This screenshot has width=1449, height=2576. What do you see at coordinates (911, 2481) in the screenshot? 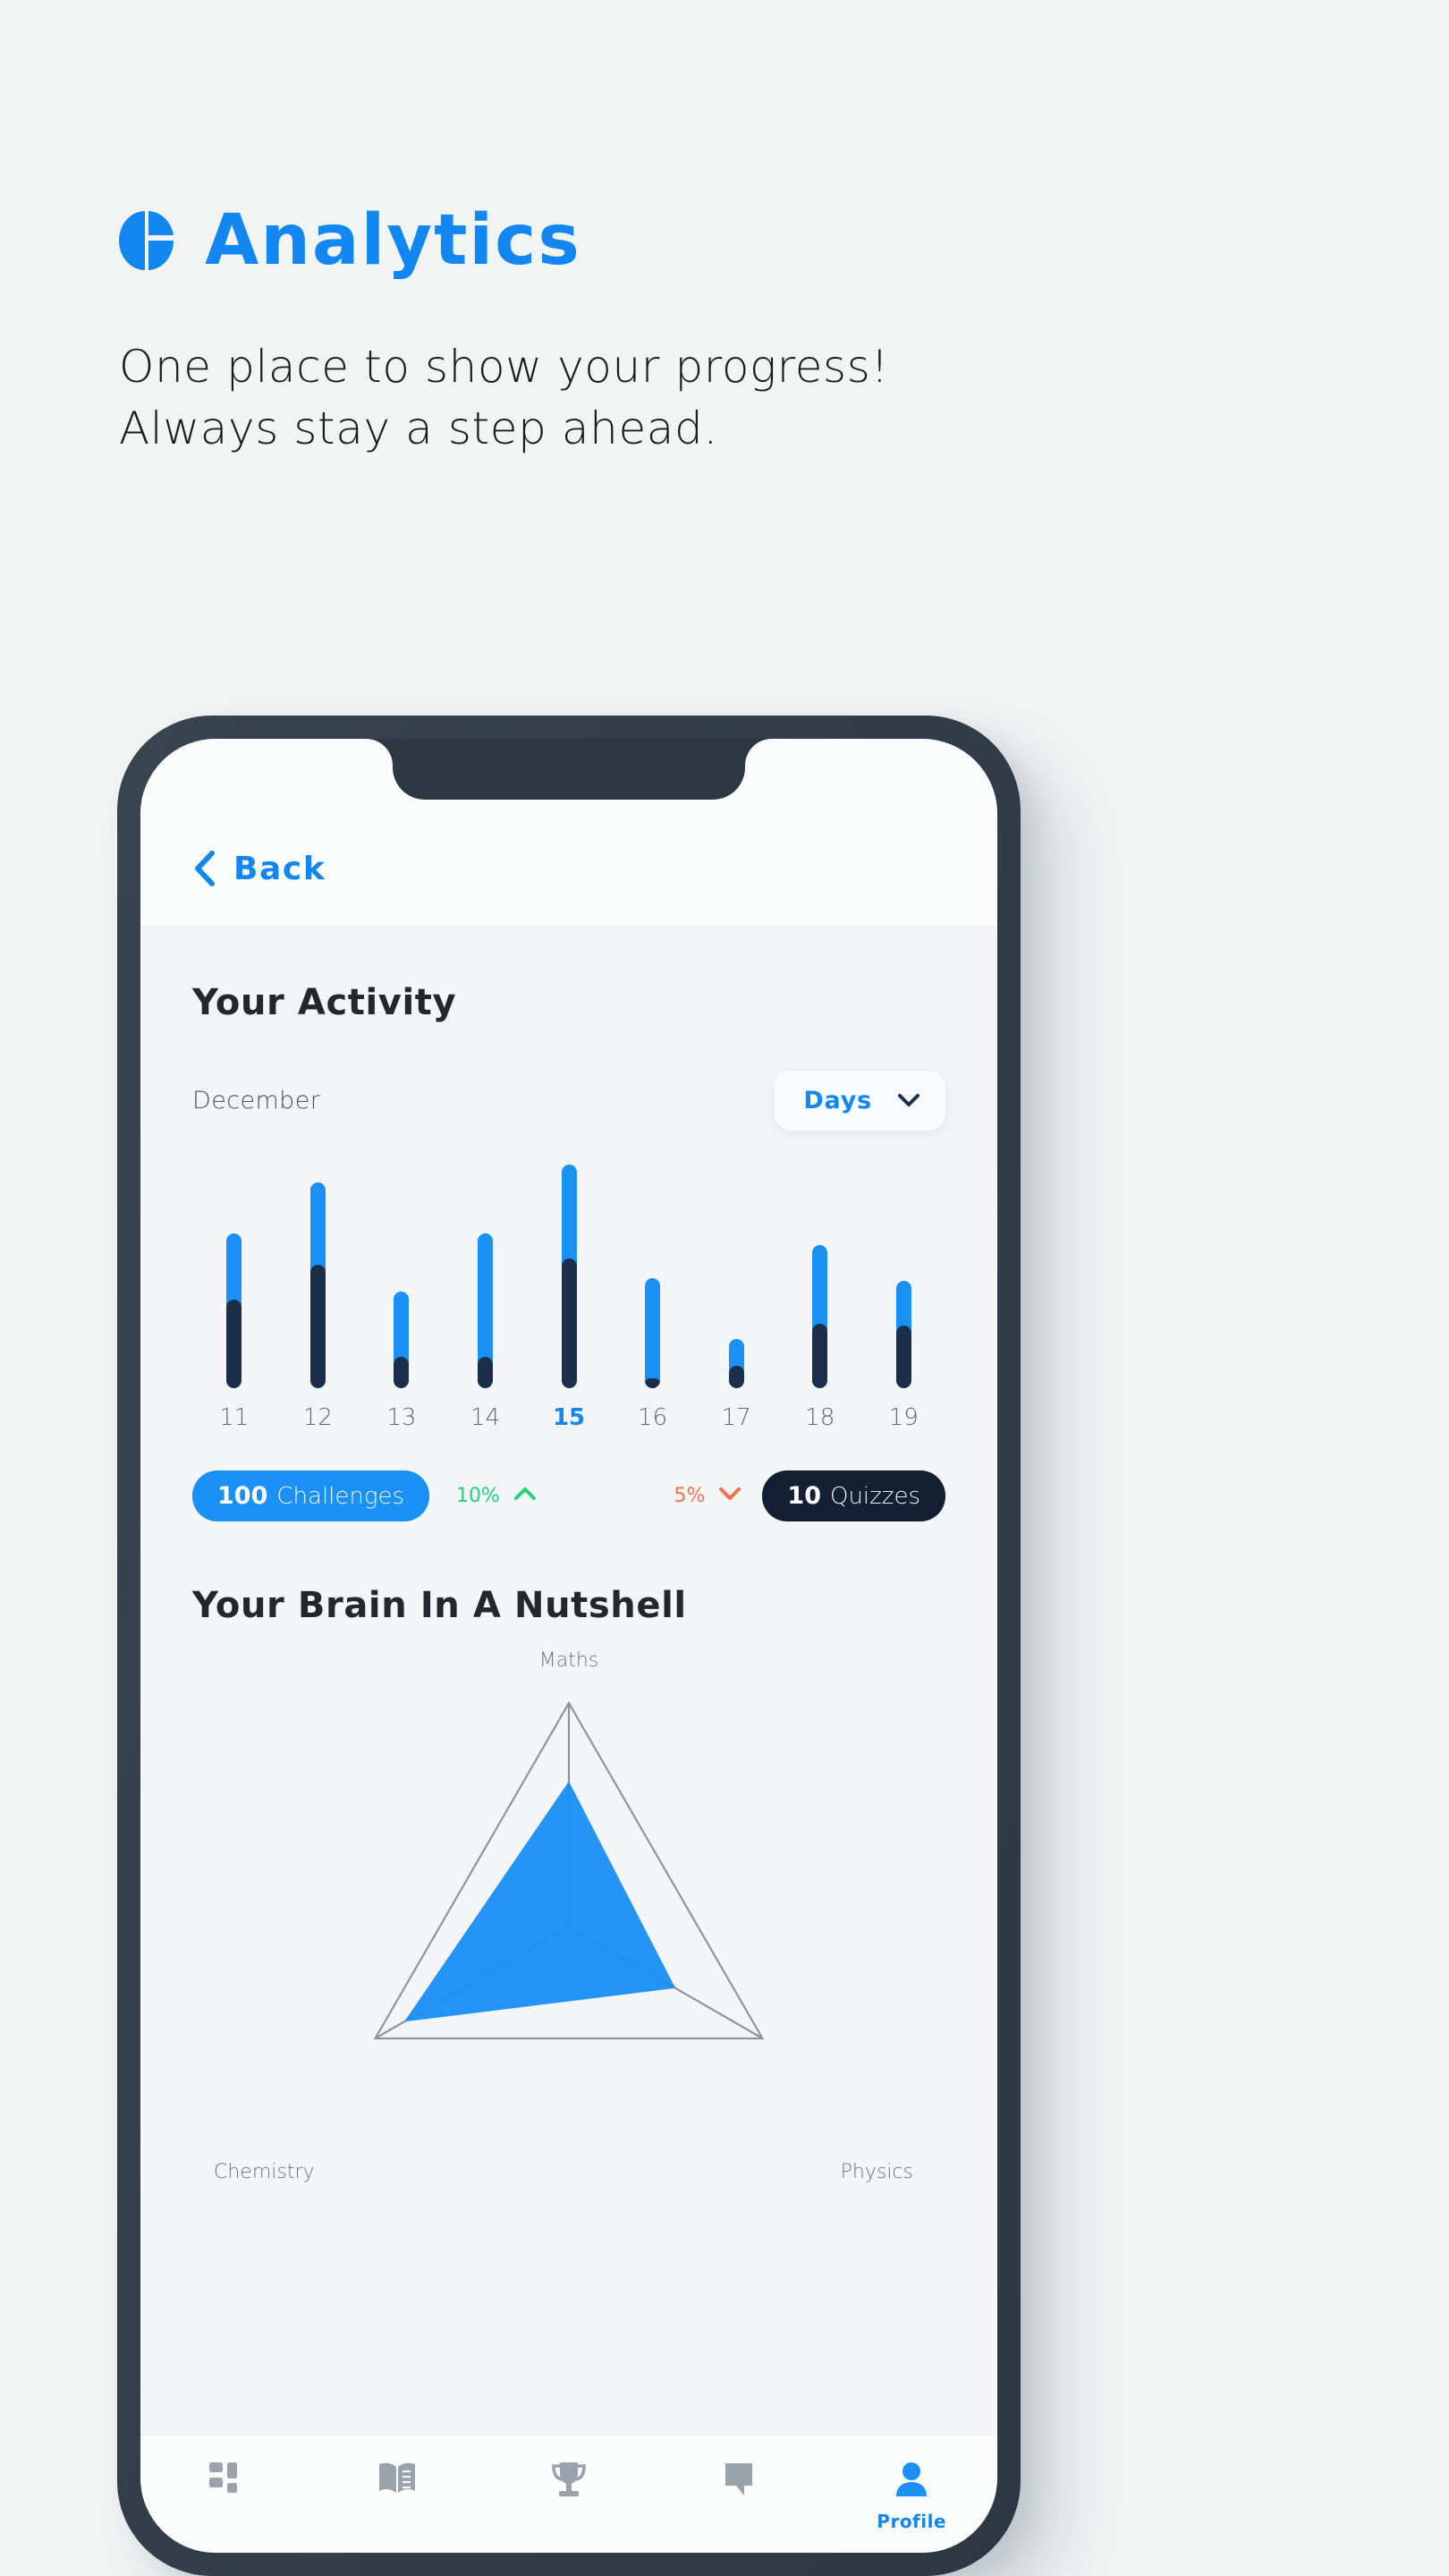
I see `person-icon` at bounding box center [911, 2481].